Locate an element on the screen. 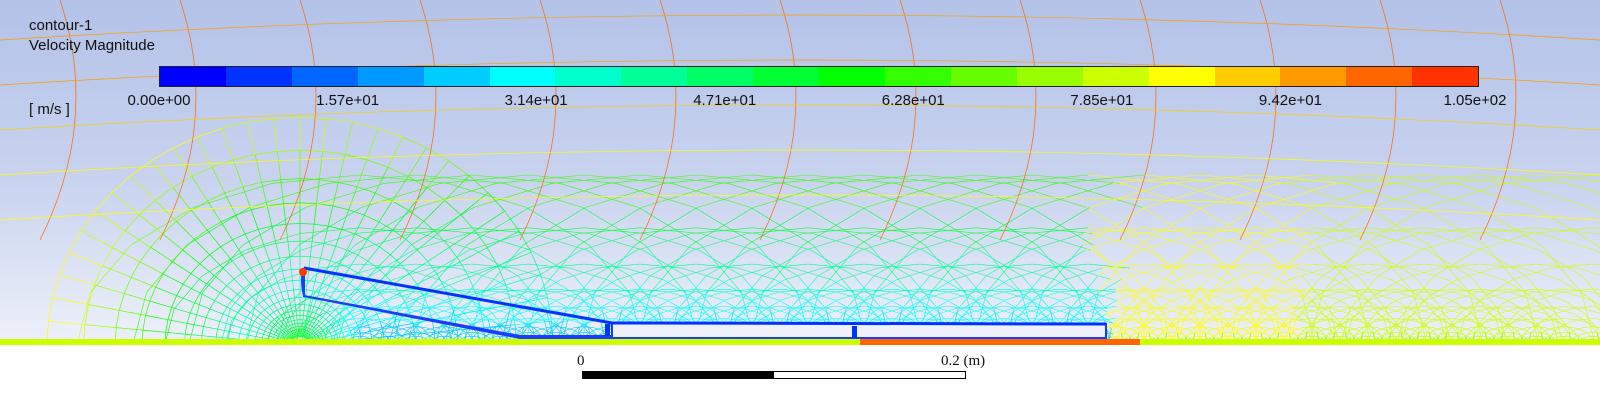 The height and width of the screenshot is (402, 1600). color-bar-swatch is located at coordinates (720, 76).